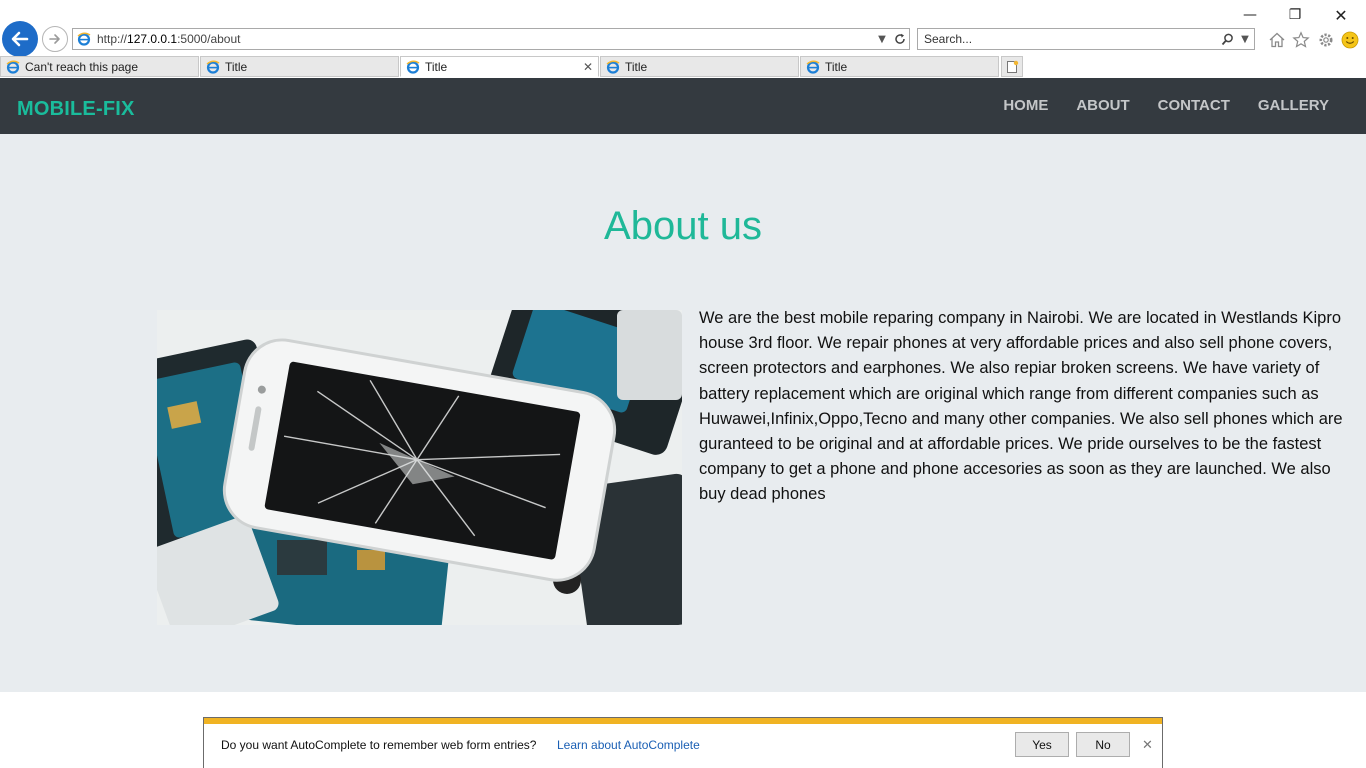 The width and height of the screenshot is (1366, 768). Describe the element at coordinates (485, 39) in the screenshot. I see `address-url: http://127.0.0.1:5000/about` at that location.